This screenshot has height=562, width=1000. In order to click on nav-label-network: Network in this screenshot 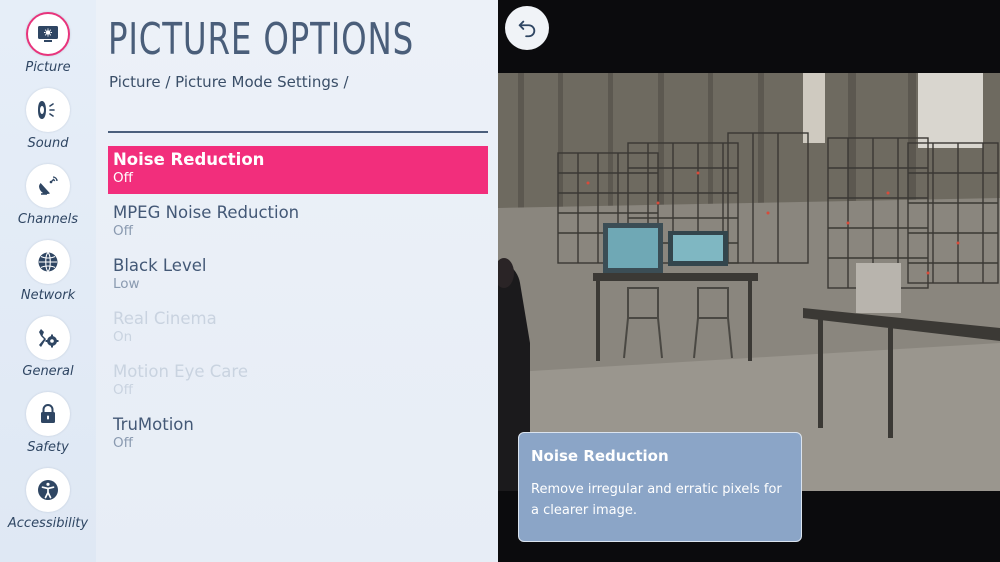, I will do `click(48, 295)`.